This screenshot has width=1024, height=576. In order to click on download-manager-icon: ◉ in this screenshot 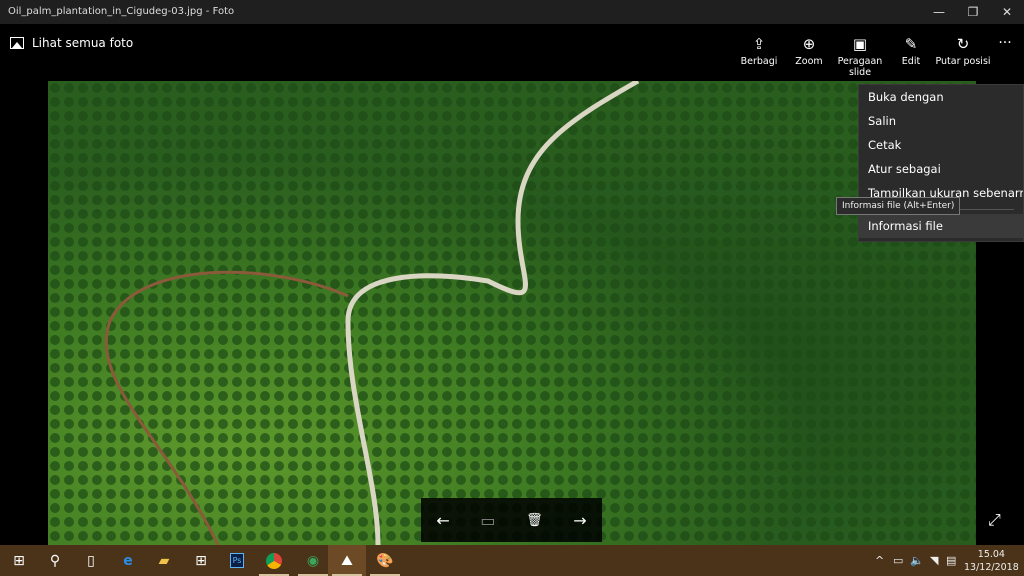, I will do `click(313, 560)`.